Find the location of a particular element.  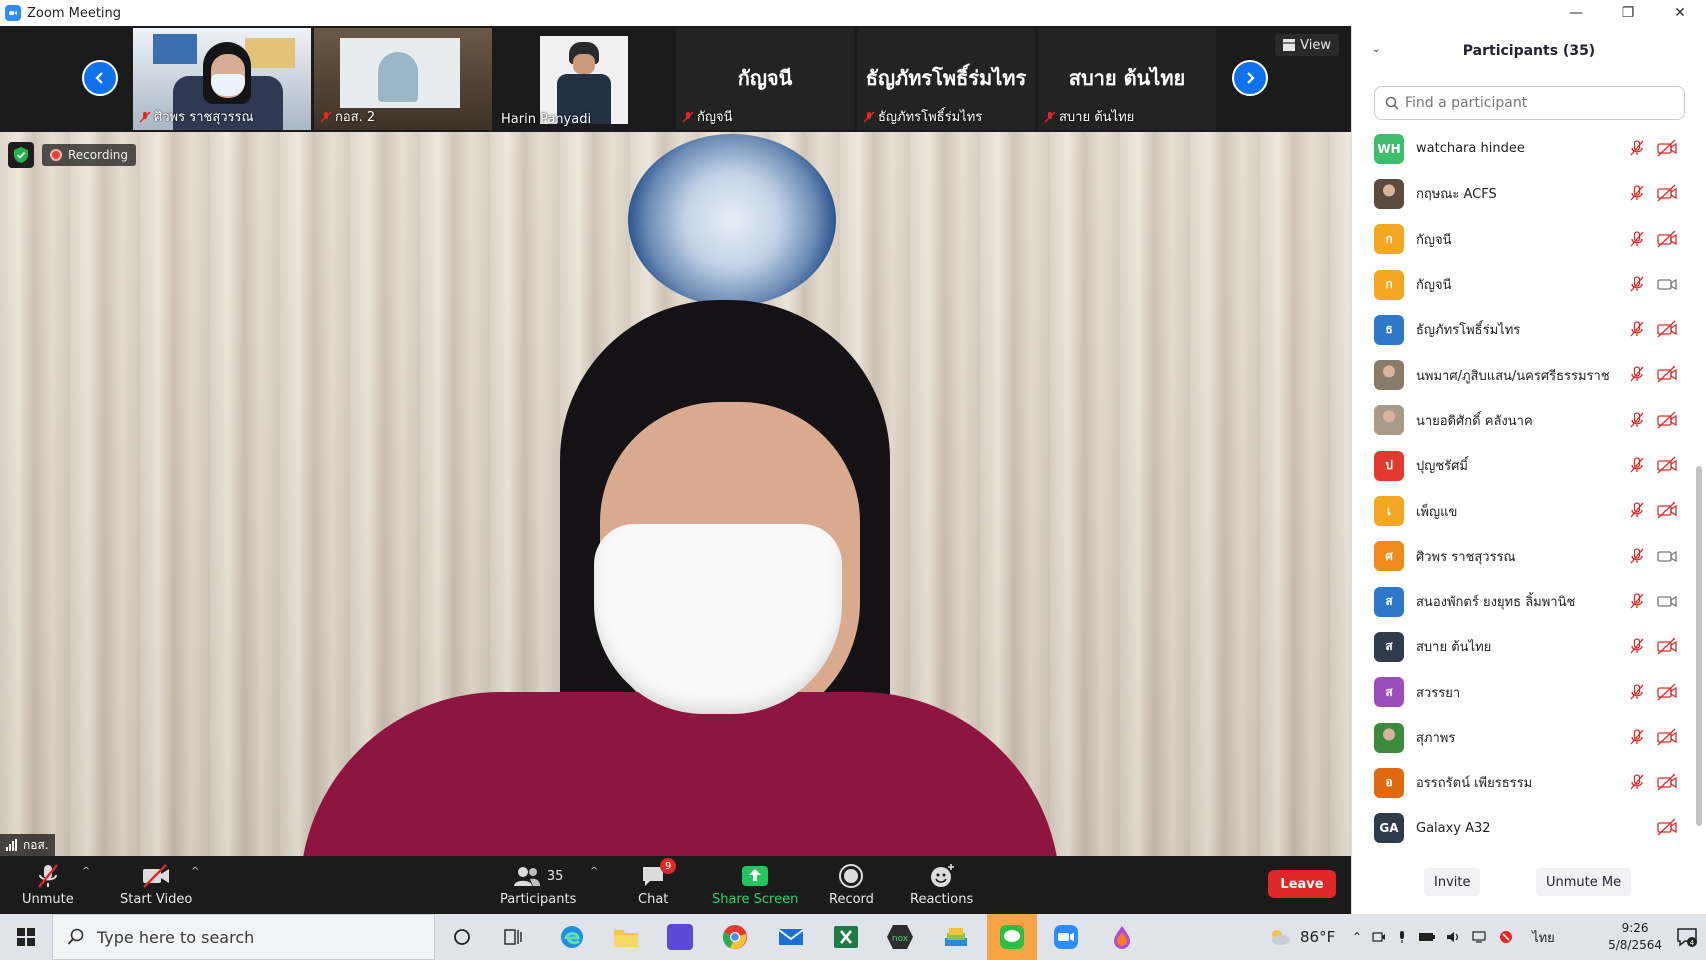

participant-row: ส สวรรยา is located at coordinates (1522, 692).